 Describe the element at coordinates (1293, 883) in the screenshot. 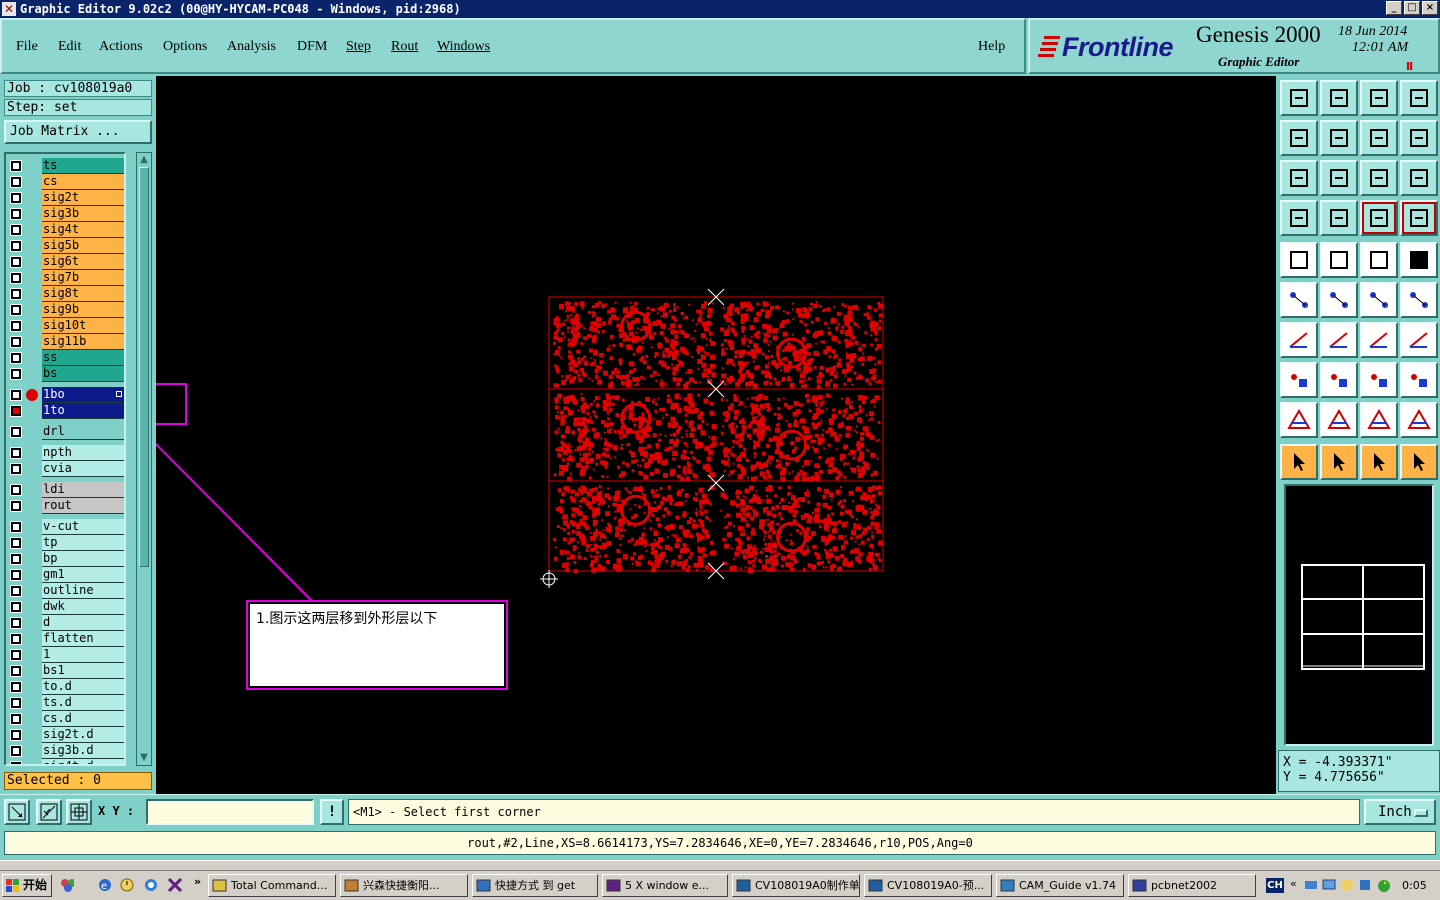

I see `tray-expand-icon: «` at that location.